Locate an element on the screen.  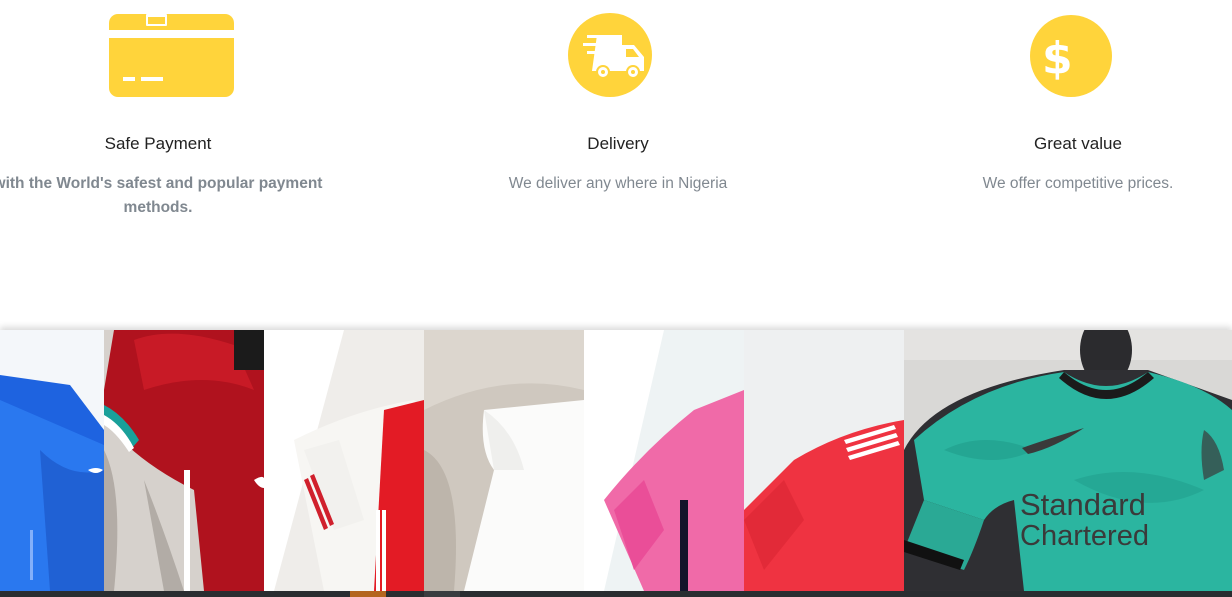
dollar-coin-icon: $ is located at coordinates (1071, 56).